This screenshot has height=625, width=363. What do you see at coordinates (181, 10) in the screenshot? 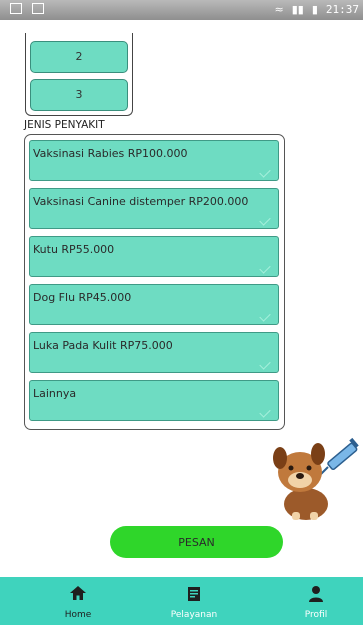
I see `status-bar: ≈ ▮▮ ▮ 21:37` at bounding box center [181, 10].